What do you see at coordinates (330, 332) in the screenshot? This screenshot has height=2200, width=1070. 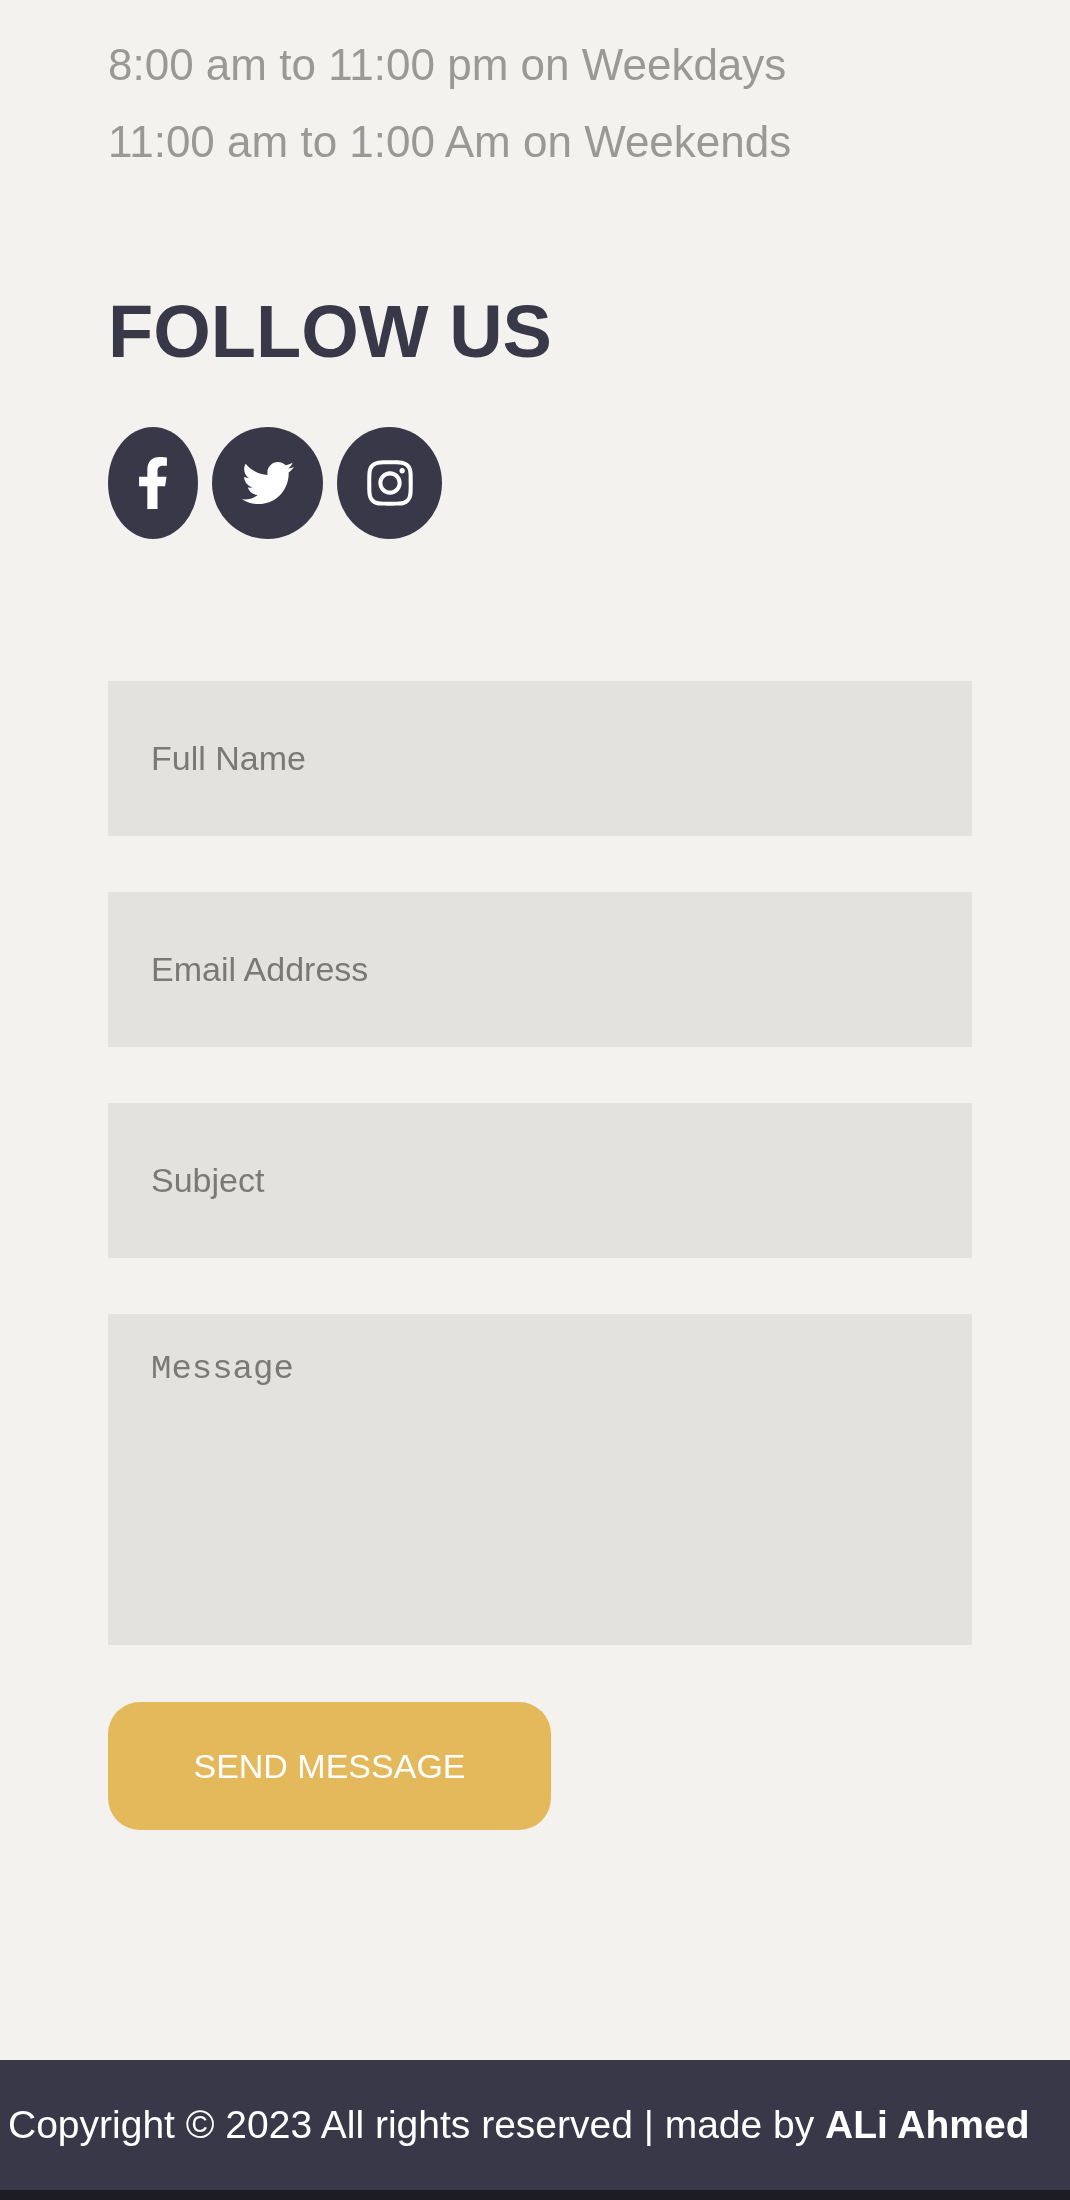 I see `section-heading: FOLLOW US` at bounding box center [330, 332].